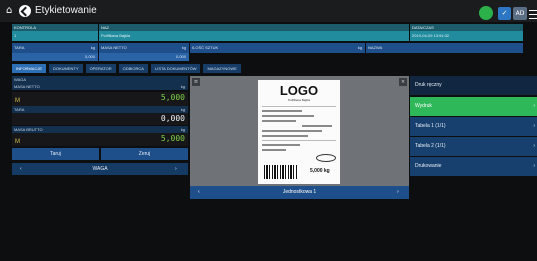  I want to click on tab-magazynowe: MAGAZYNOWE, so click(222, 68).